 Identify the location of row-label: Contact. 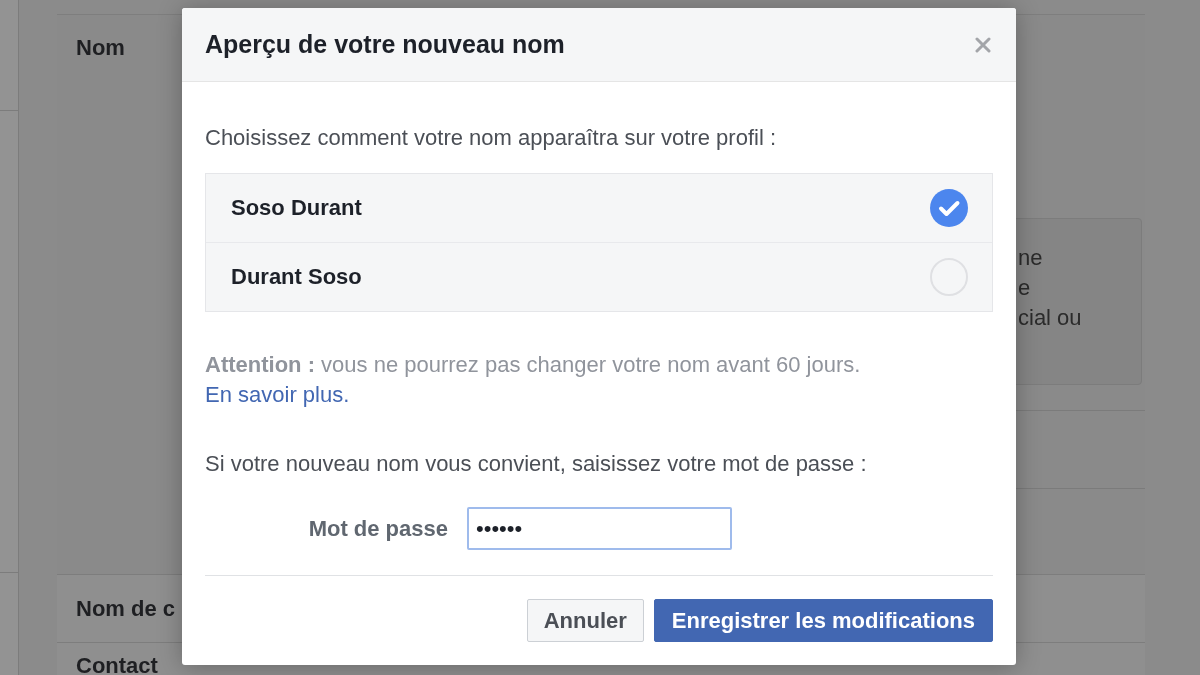
(117, 665).